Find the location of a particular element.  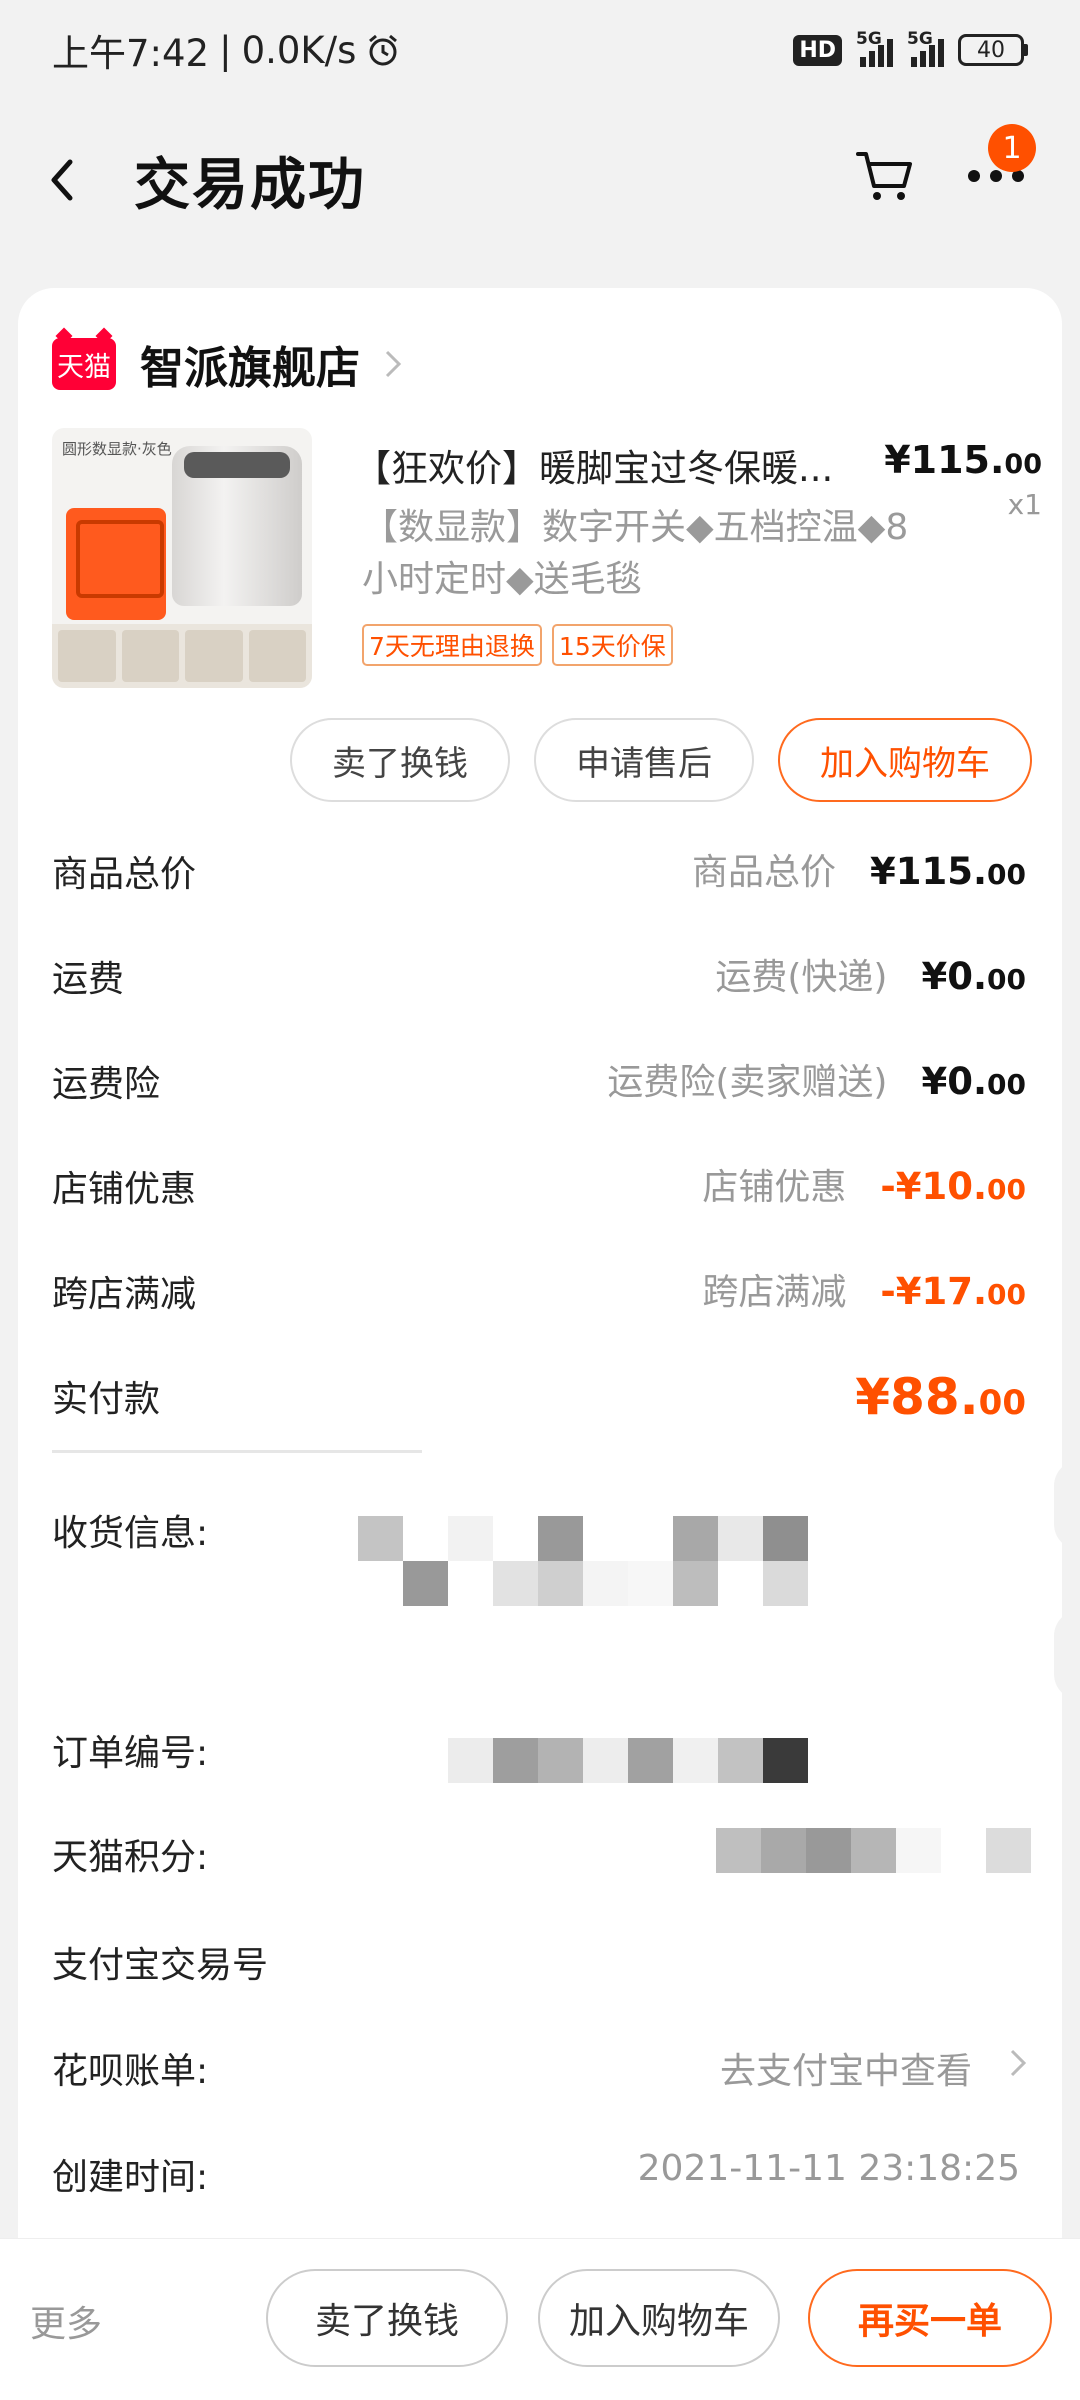

product-quantity: x1 is located at coordinates (1024, 504).